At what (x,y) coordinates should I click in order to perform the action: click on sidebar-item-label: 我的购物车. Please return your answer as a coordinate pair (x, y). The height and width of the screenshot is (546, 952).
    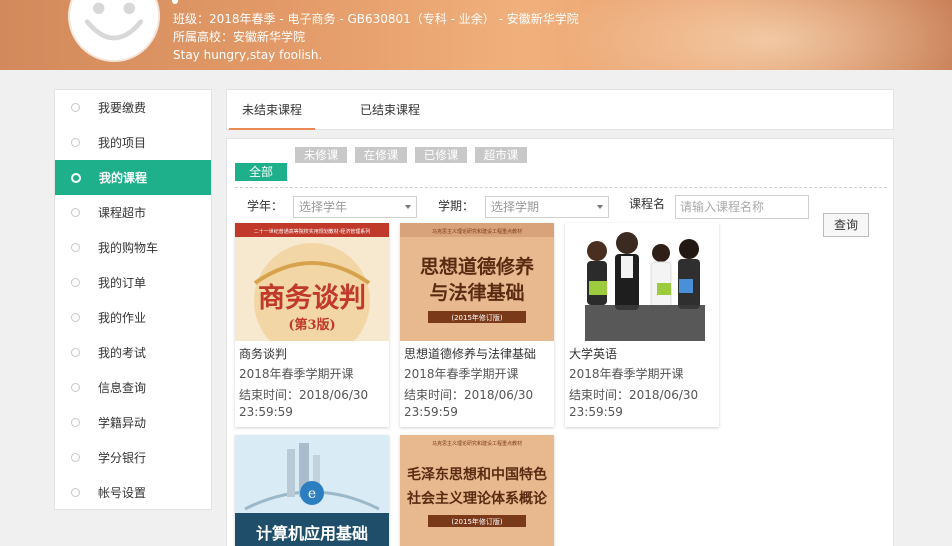
    Looking at the image, I should click on (128, 248).